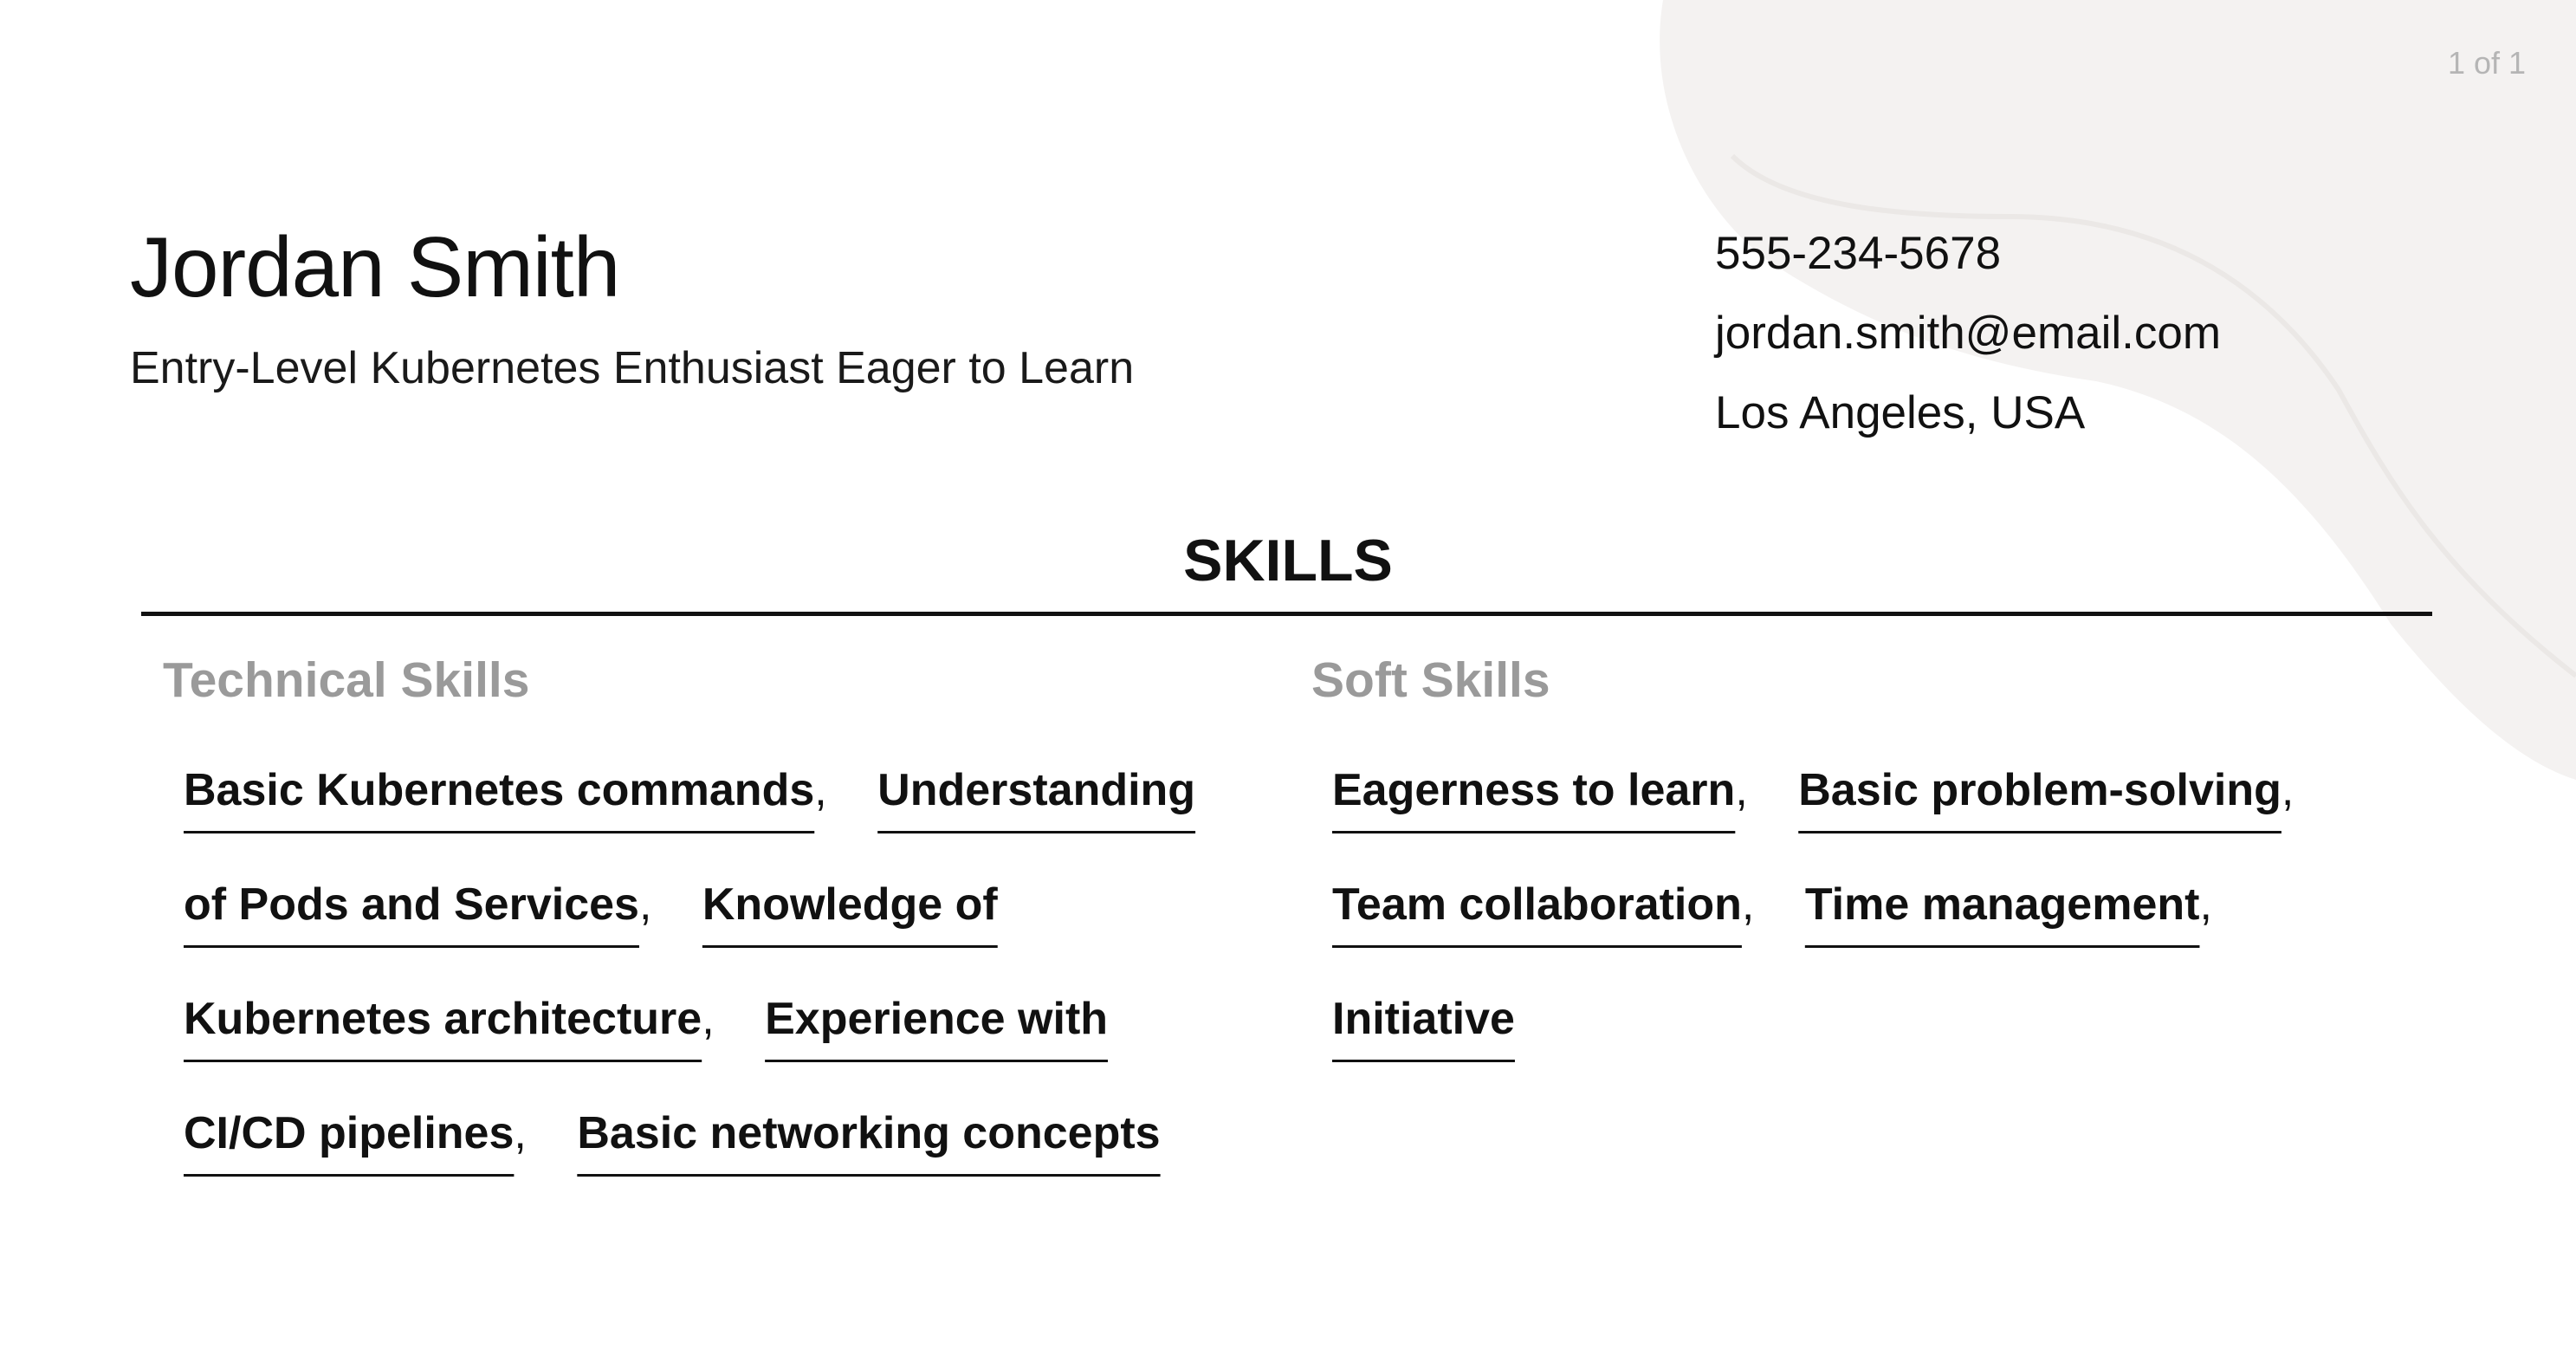  I want to click on contact-phone: 555-234-5678, so click(1858, 253).